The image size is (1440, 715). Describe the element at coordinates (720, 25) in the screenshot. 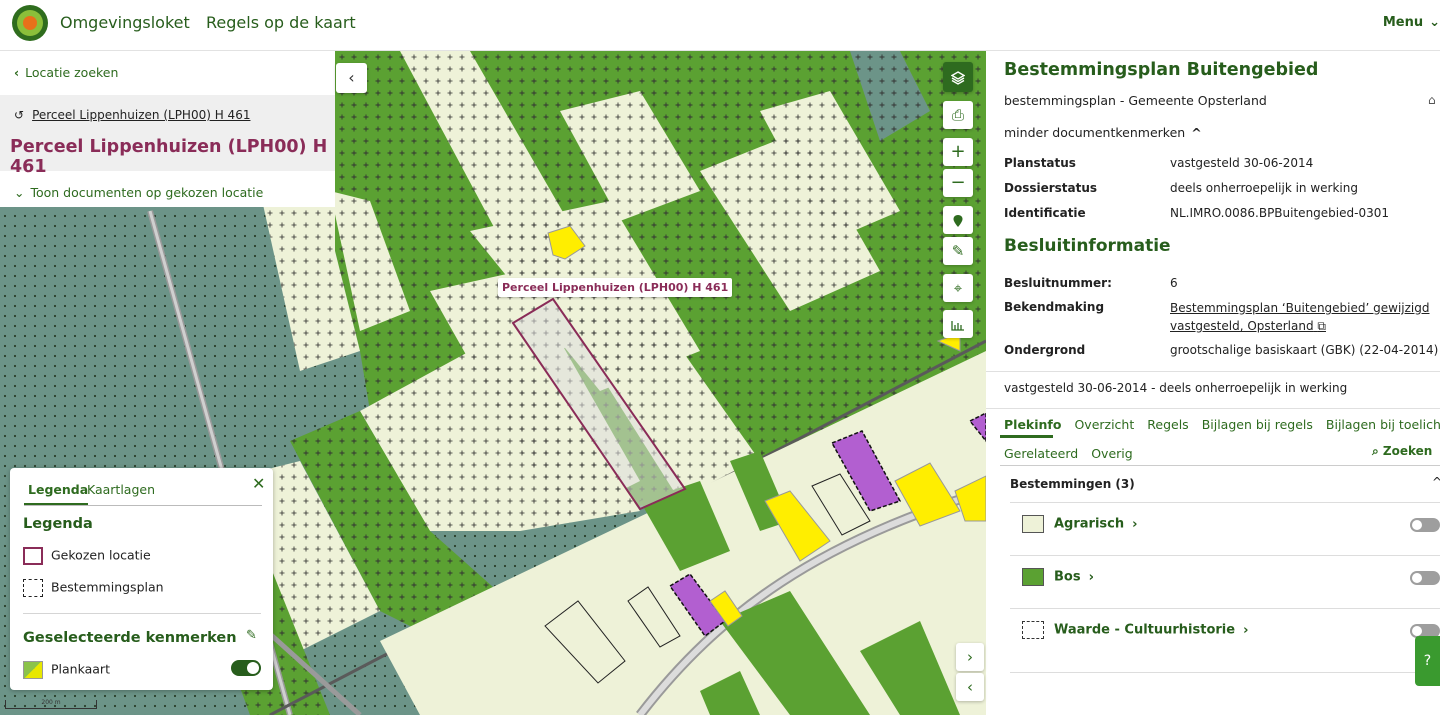

I see `top-header: Omgevingsloket Regels op de kaart Menu ⌄` at that location.